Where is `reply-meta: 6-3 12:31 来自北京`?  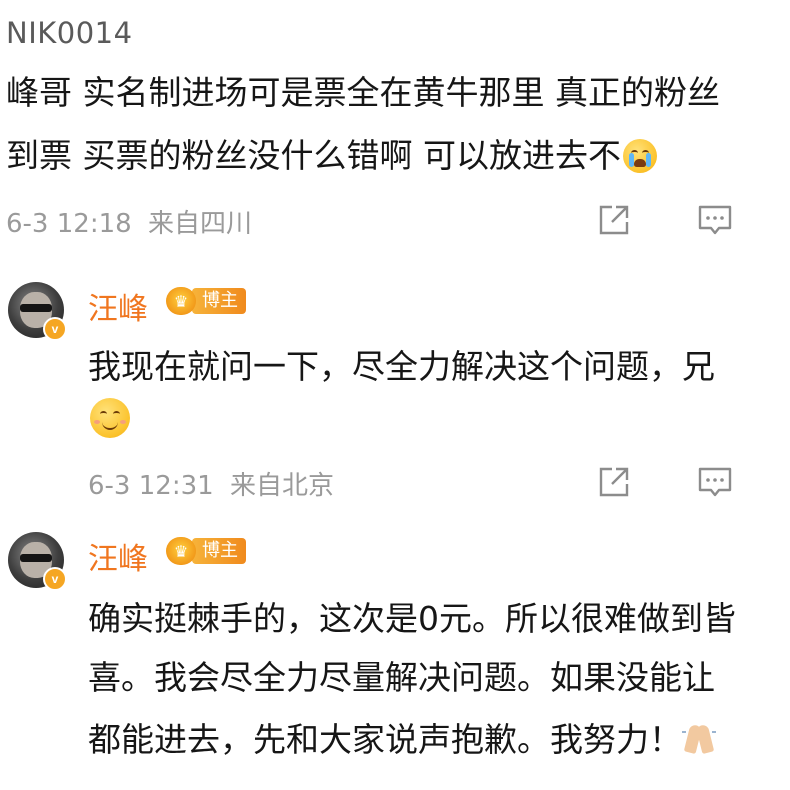
reply-meta: 6-3 12:31 来自北京 is located at coordinates (211, 483).